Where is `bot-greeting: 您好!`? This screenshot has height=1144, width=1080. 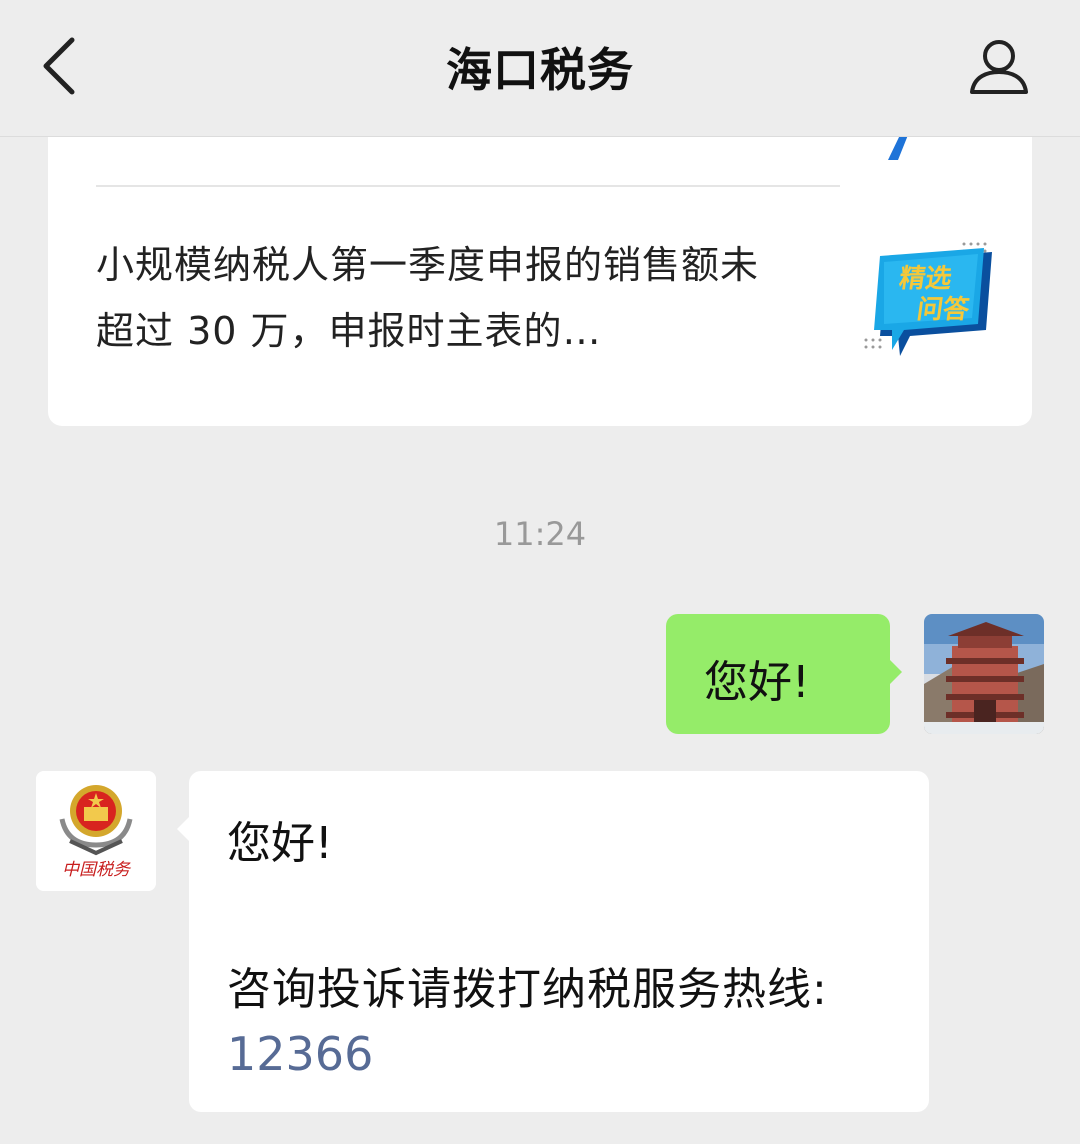 bot-greeting: 您好! is located at coordinates (280, 843).